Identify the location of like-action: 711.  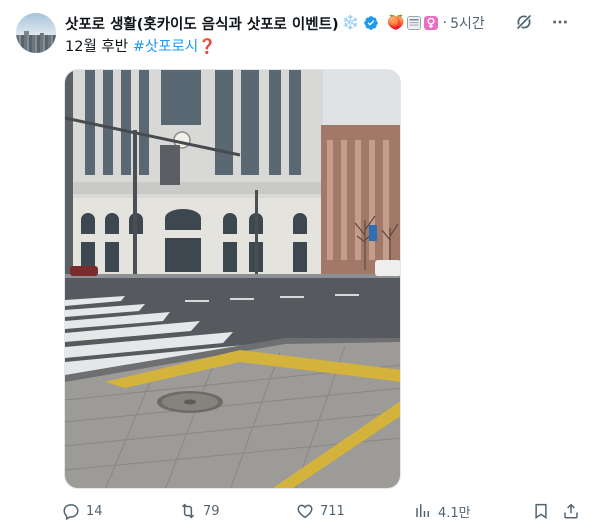
(320, 511).